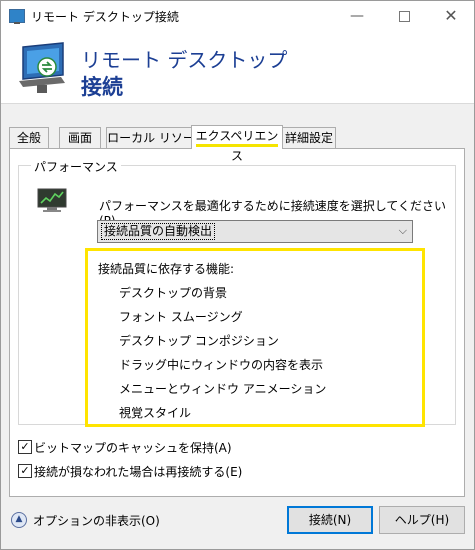 The width and height of the screenshot is (475, 550). Describe the element at coordinates (184, 60) in the screenshot. I see `banner-title-line1: リモート デスクトップ` at that location.